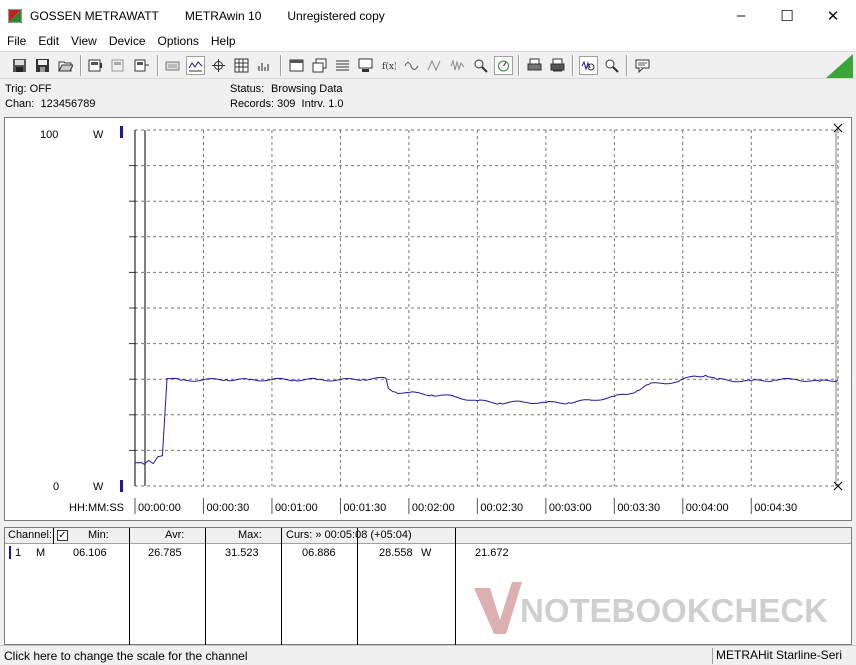 The width and height of the screenshot is (856, 665). I want to click on app-icon, so click(15, 15).